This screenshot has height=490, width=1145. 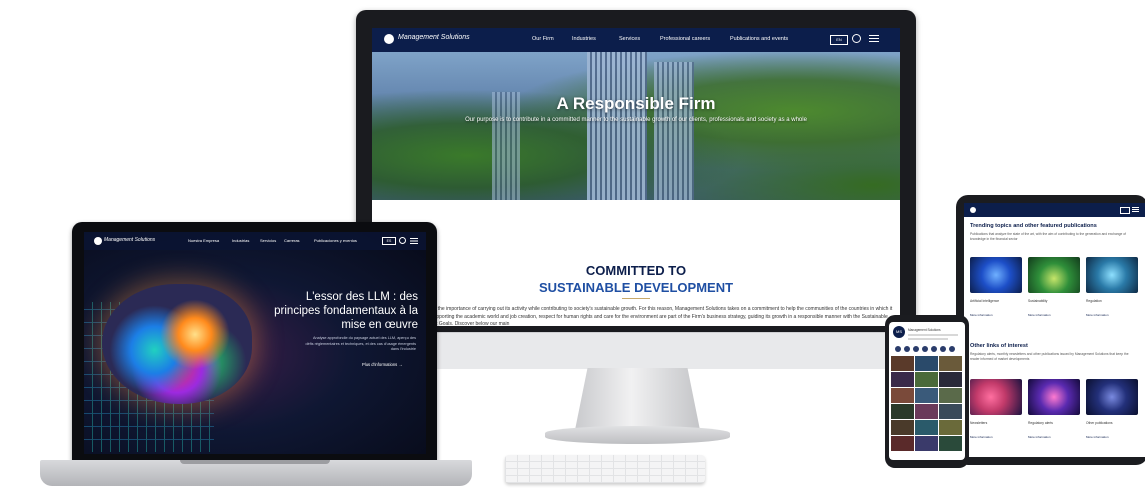 I want to click on phone-header-text: Management Solutions, so click(x=924, y=330).